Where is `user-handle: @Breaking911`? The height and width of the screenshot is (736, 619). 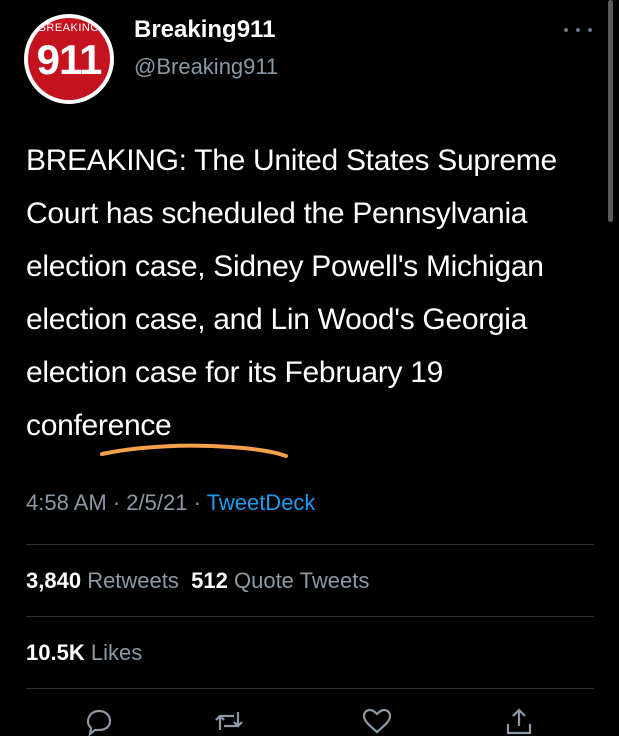 user-handle: @Breaking911 is located at coordinates (206, 67).